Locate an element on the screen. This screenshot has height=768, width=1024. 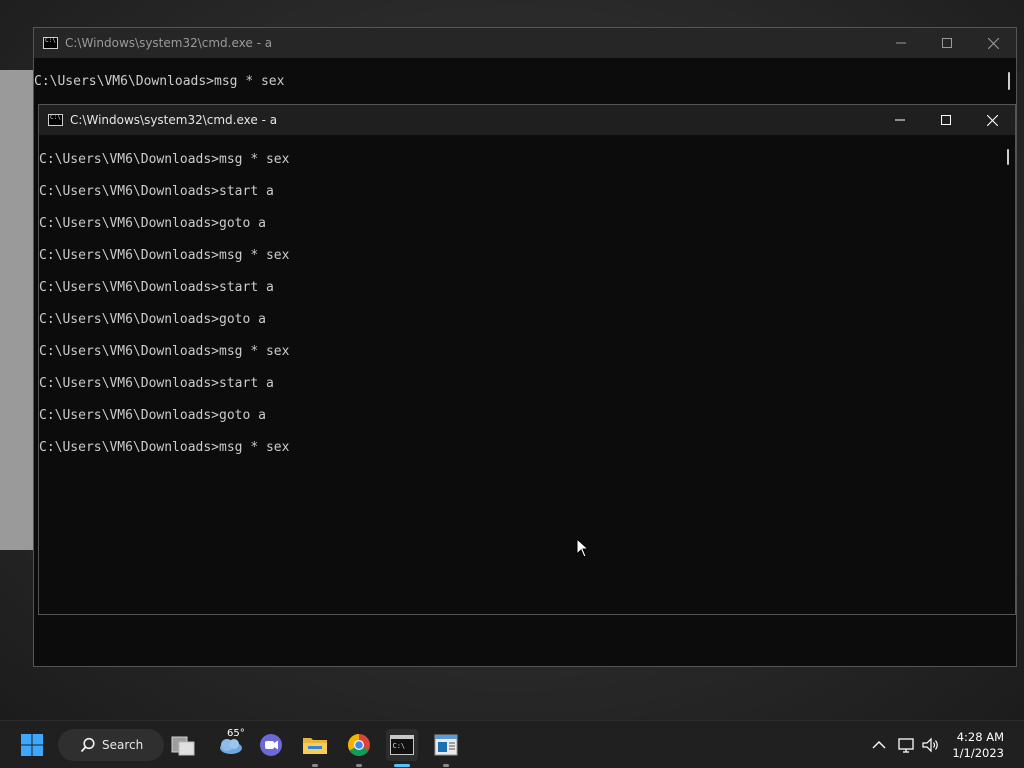
mouse-cursor-icon is located at coordinates (583, 548).